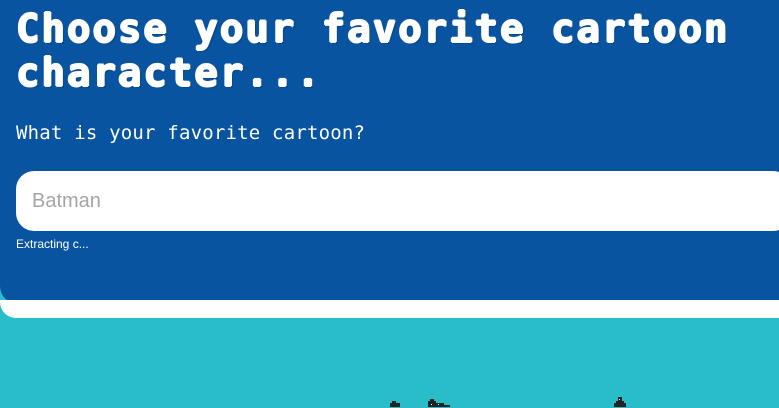 The width and height of the screenshot is (779, 408). I want to click on cartoon-question-label: What is your favorite cartoon?, so click(191, 133).